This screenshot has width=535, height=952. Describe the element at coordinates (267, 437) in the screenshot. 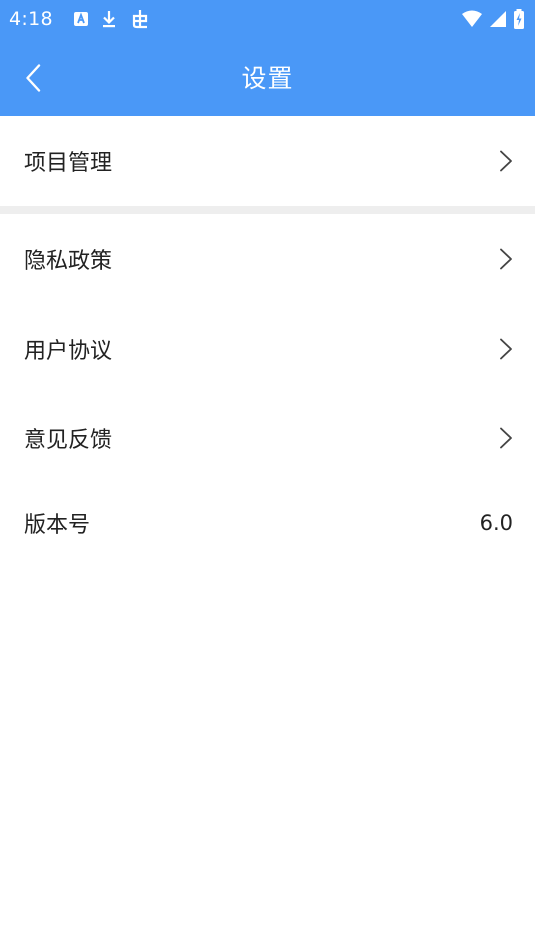

I see `settings-item-feedback: 意见反馈` at that location.